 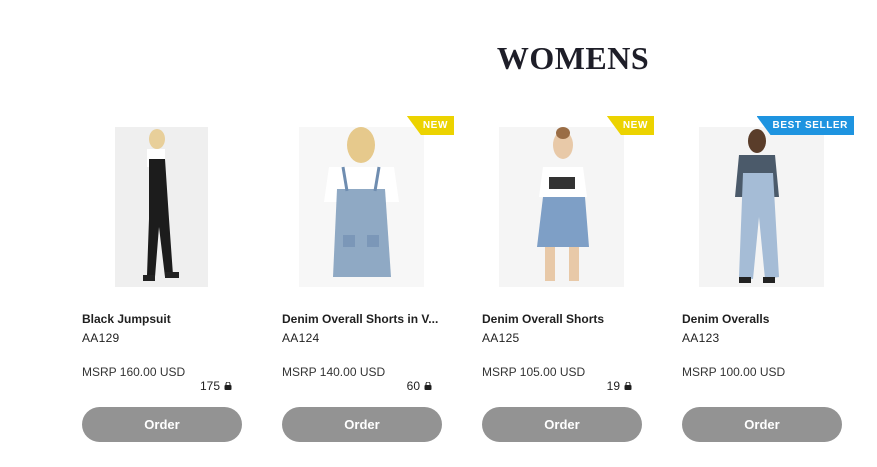 I want to click on stock-value: 19, so click(x=613, y=386).